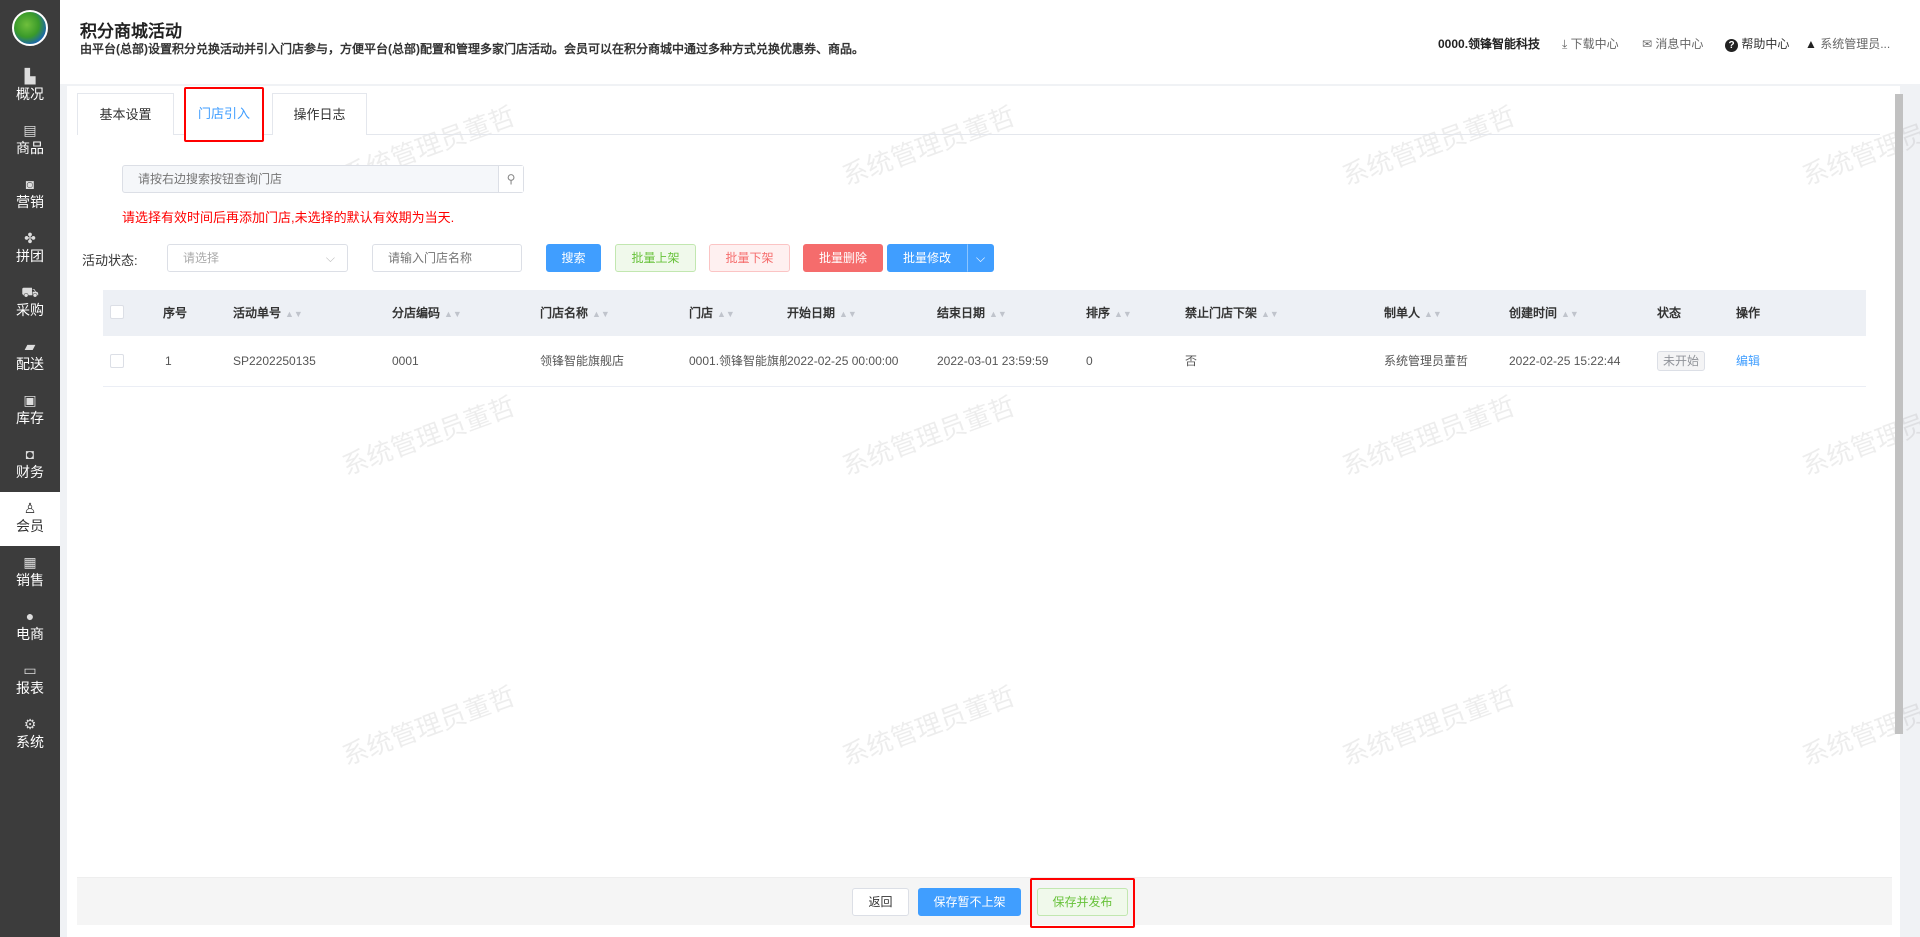  Describe the element at coordinates (30, 202) in the screenshot. I see `sidebar-item-label: 营销` at that location.